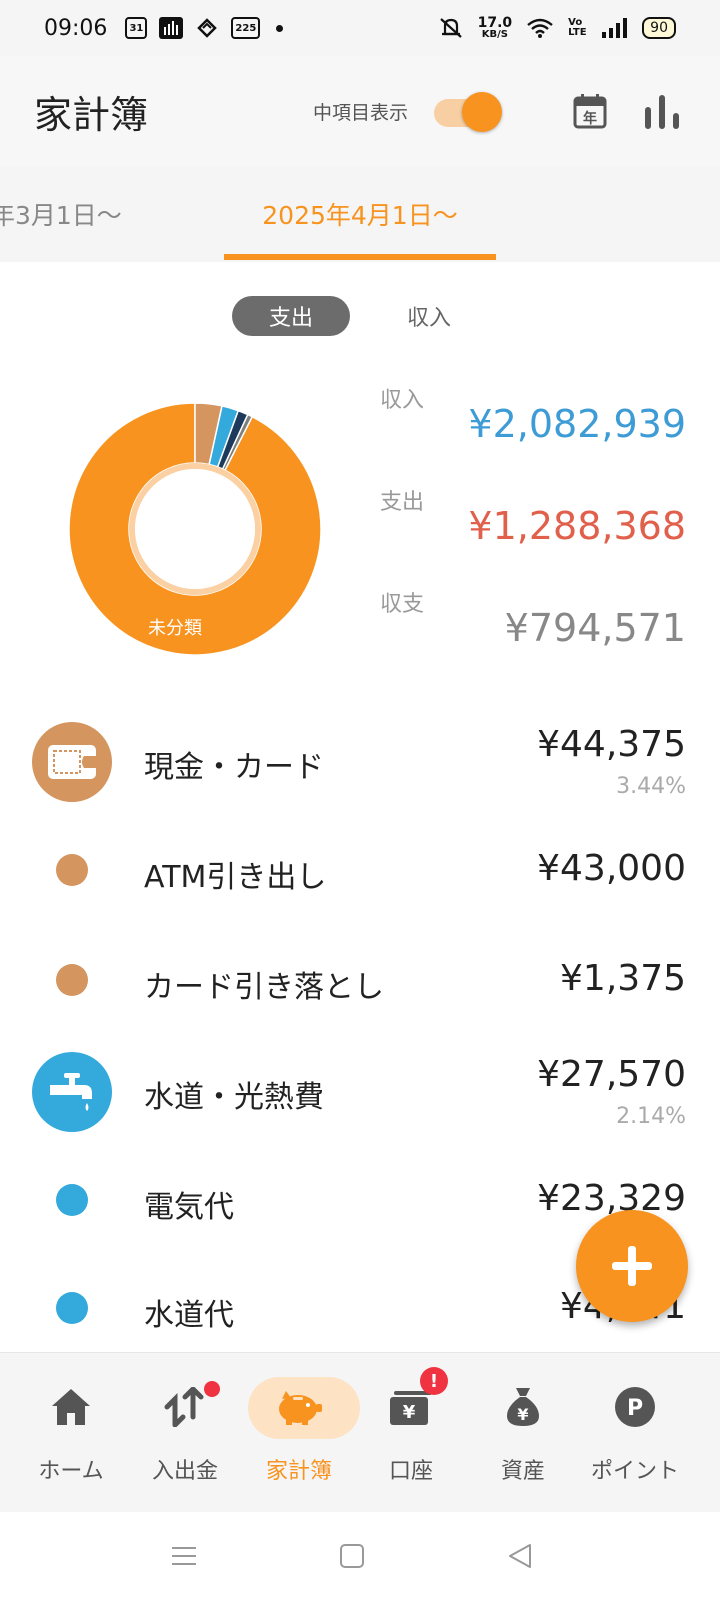 This screenshot has width=720, height=1600. What do you see at coordinates (434, 1381) in the screenshot?
I see `accounts-alert-badge: !` at bounding box center [434, 1381].